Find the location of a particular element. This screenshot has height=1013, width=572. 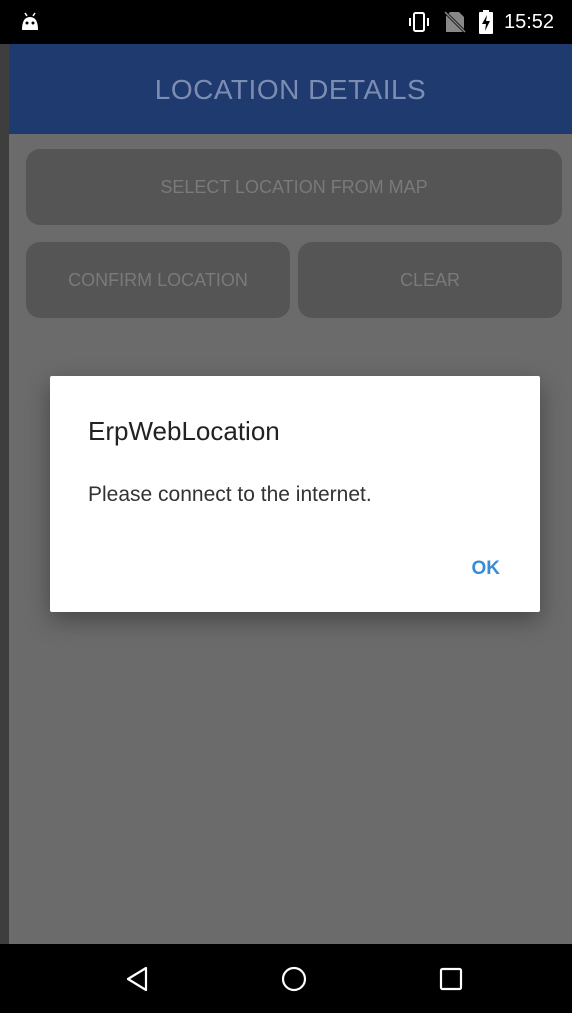

app-bar: LOCATION DETAILS is located at coordinates (290, 89).